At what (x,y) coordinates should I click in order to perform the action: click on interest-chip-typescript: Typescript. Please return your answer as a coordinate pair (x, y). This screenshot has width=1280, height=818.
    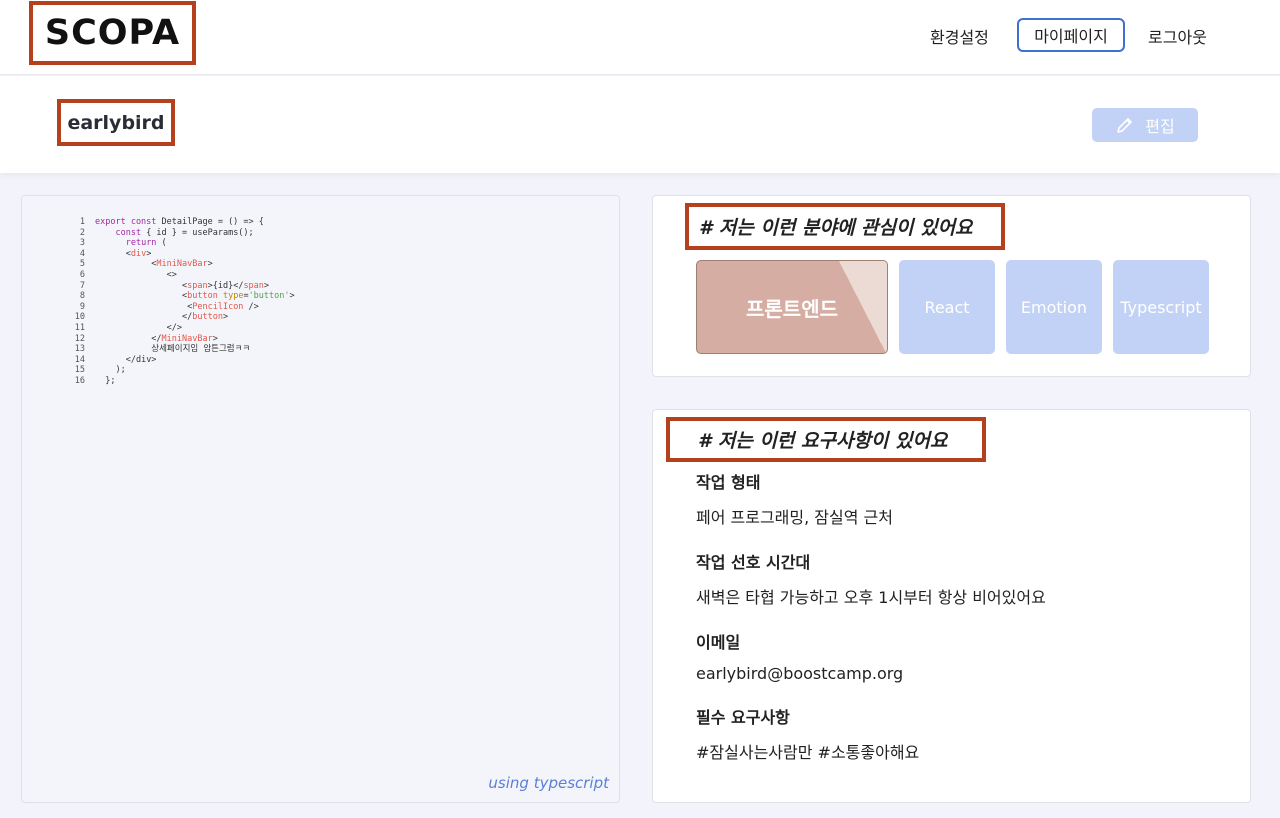
    Looking at the image, I should click on (1161, 307).